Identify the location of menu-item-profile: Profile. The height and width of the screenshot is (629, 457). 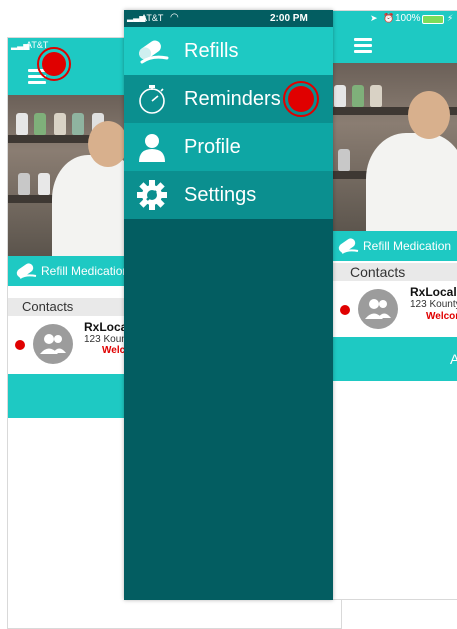
(228, 147).